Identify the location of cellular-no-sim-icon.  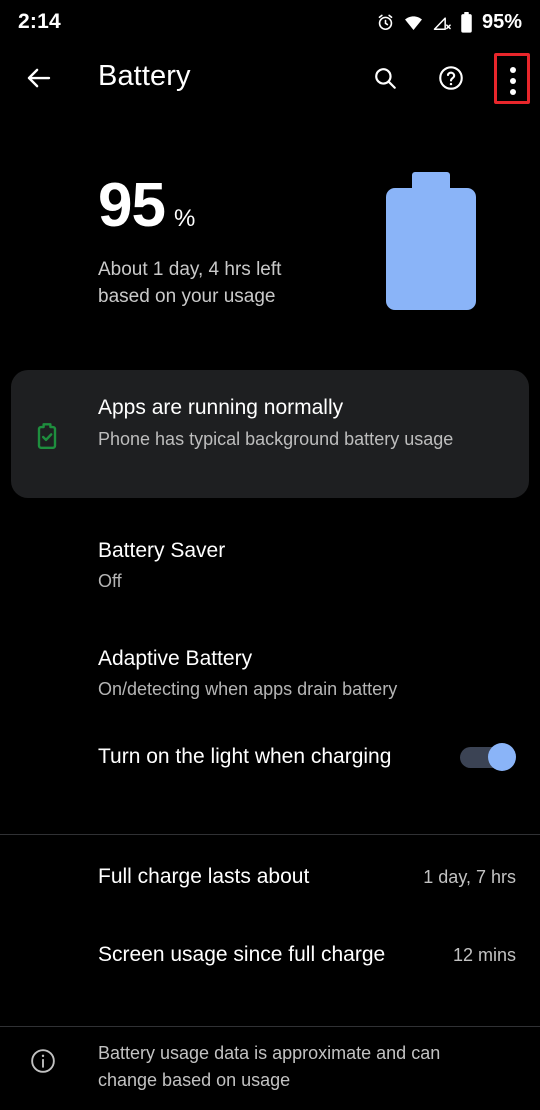
(442, 22).